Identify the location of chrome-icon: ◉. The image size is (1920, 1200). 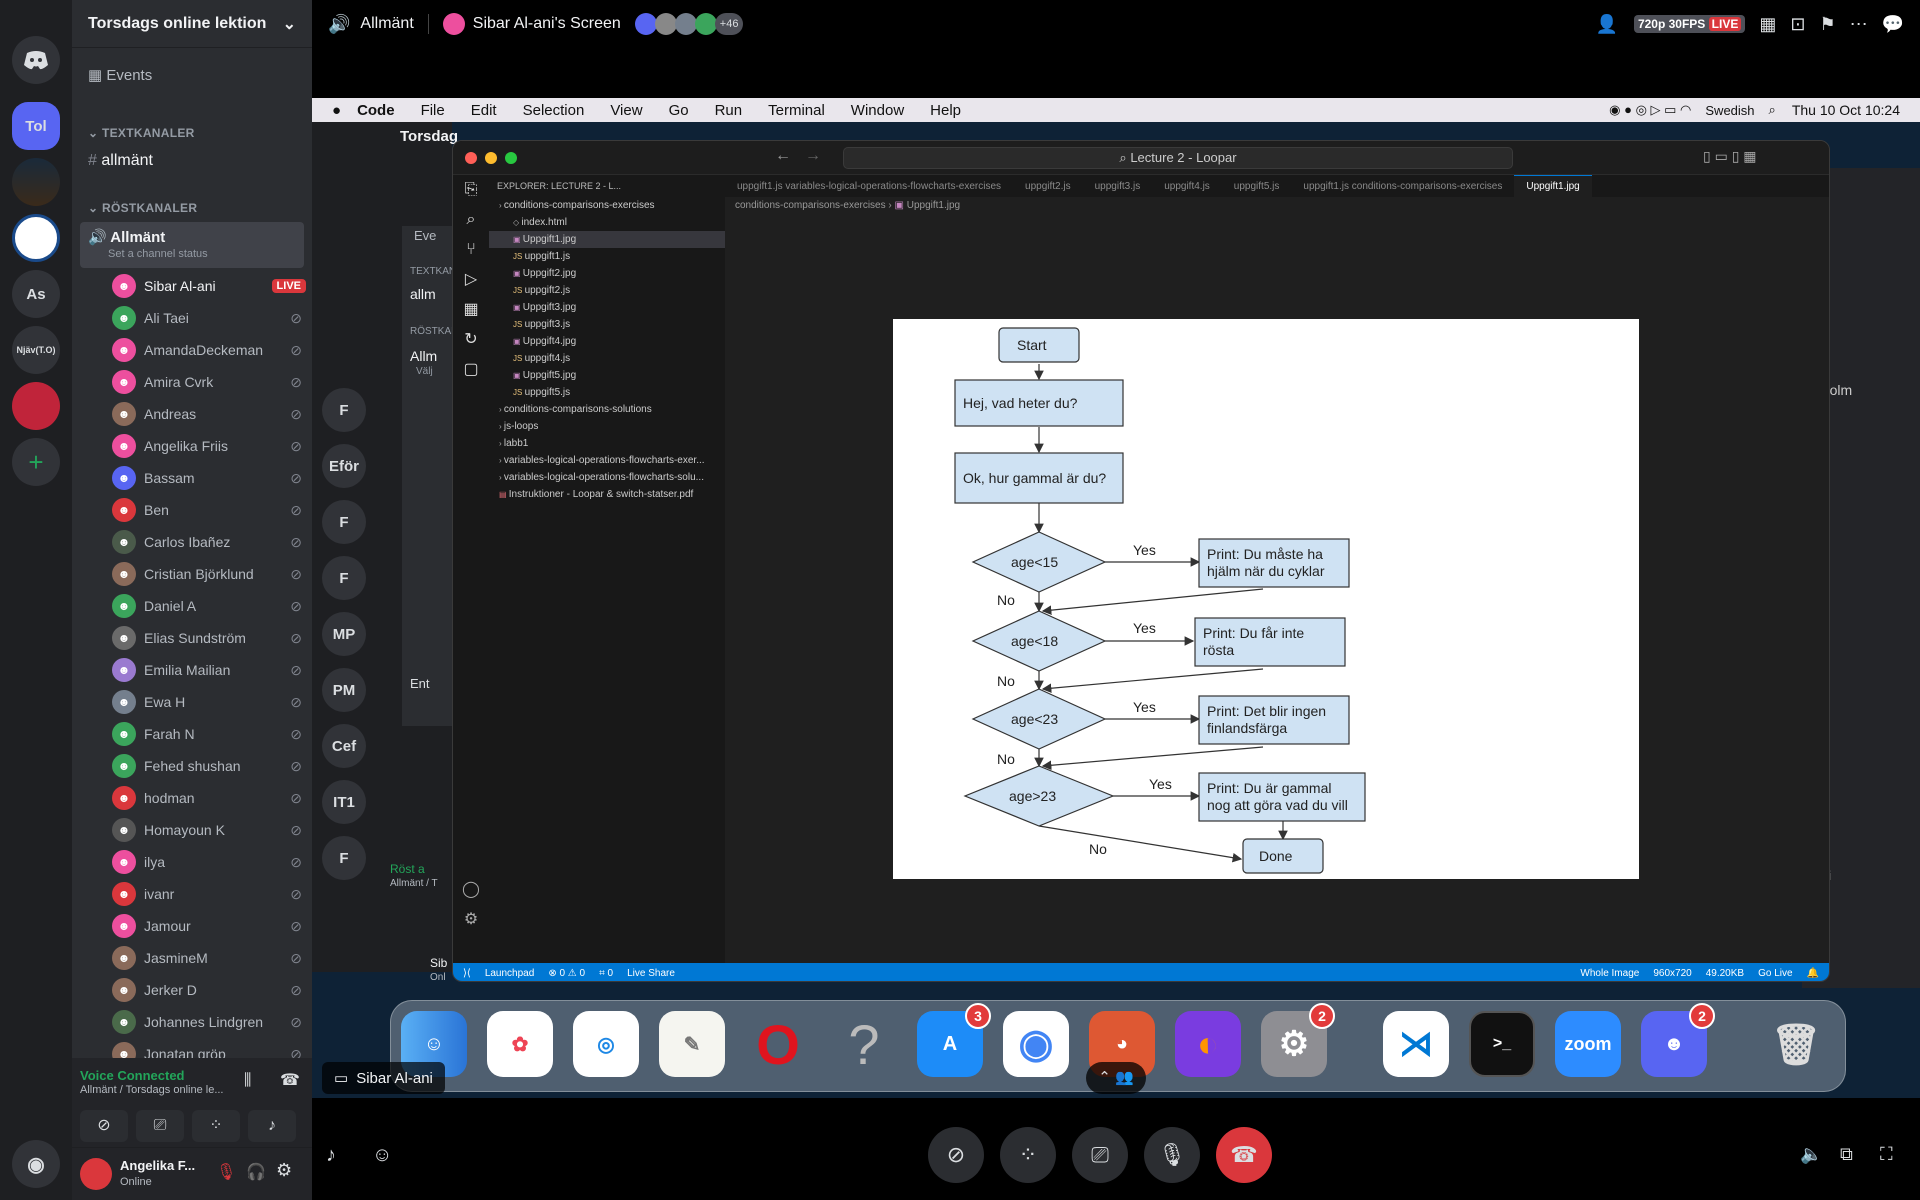
(1036, 1044).